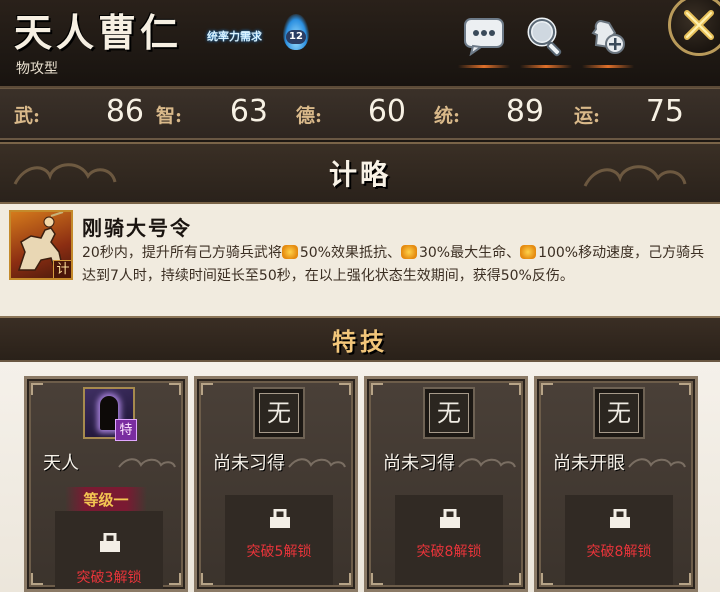 Image resolution: width=720 pixels, height=592 pixels. Describe the element at coordinates (447, 116) in the screenshot. I see `stat-label: 统:` at that location.